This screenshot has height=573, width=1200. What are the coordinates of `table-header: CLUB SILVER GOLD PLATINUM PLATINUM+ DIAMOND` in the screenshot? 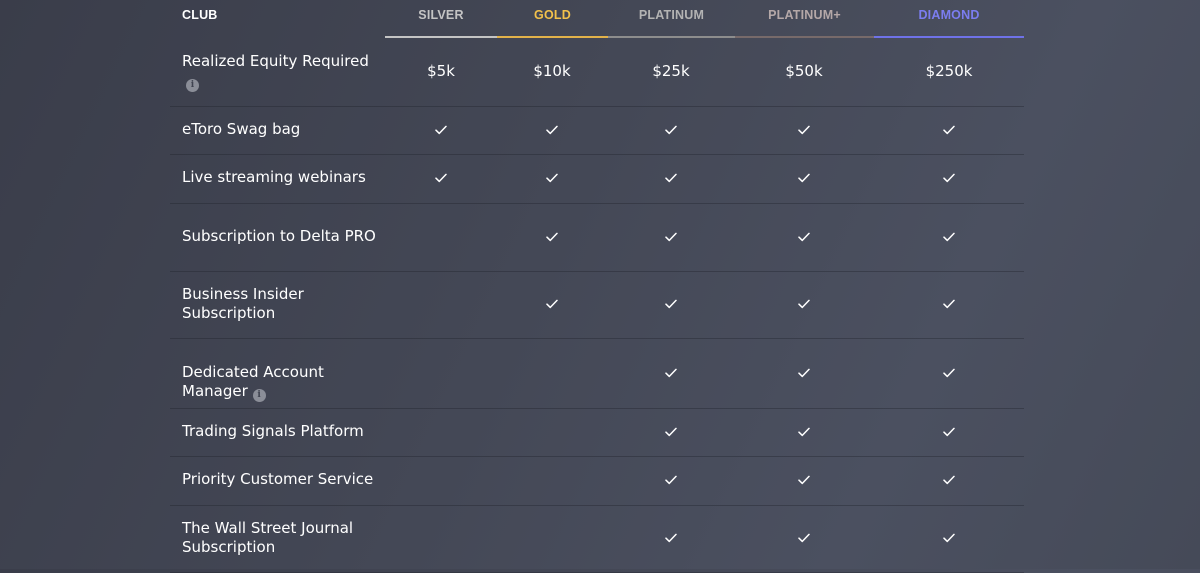 It's located at (597, 19).